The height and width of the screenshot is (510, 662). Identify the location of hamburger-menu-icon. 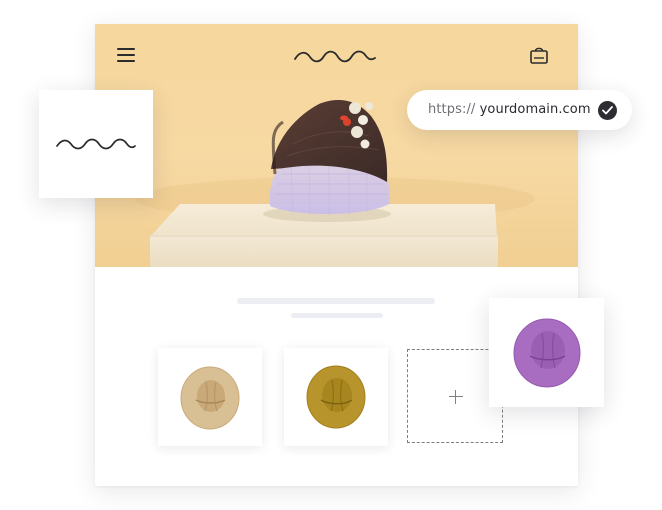
(126, 55).